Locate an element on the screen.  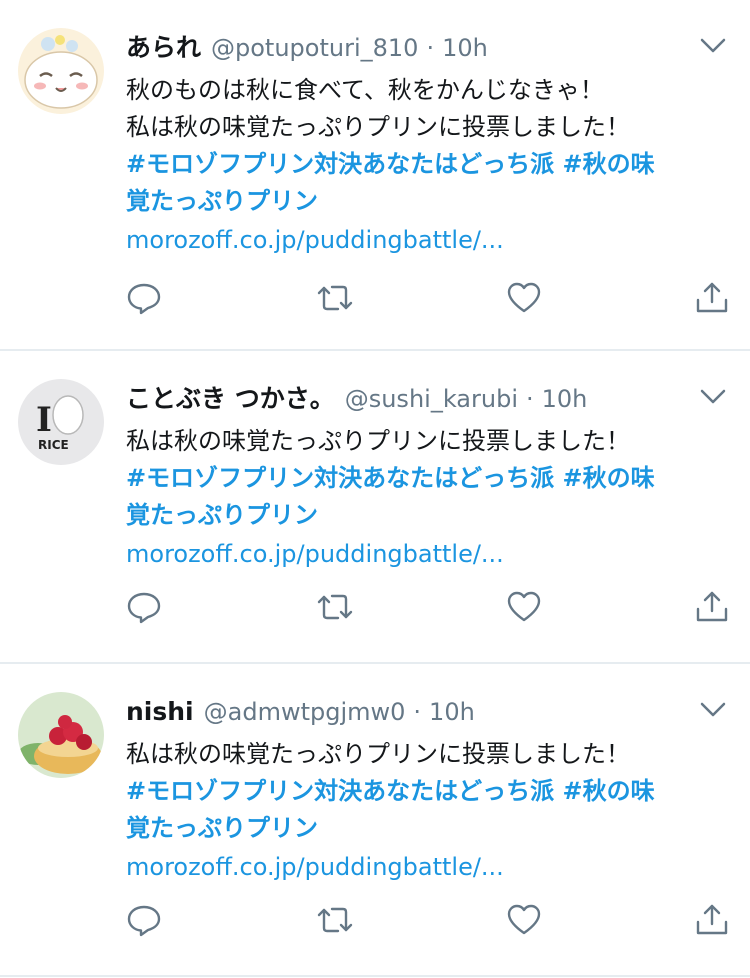
tweet-header: ことぶき つかさ。 @sushi_karubi · 10h is located at coordinates (356, 399).